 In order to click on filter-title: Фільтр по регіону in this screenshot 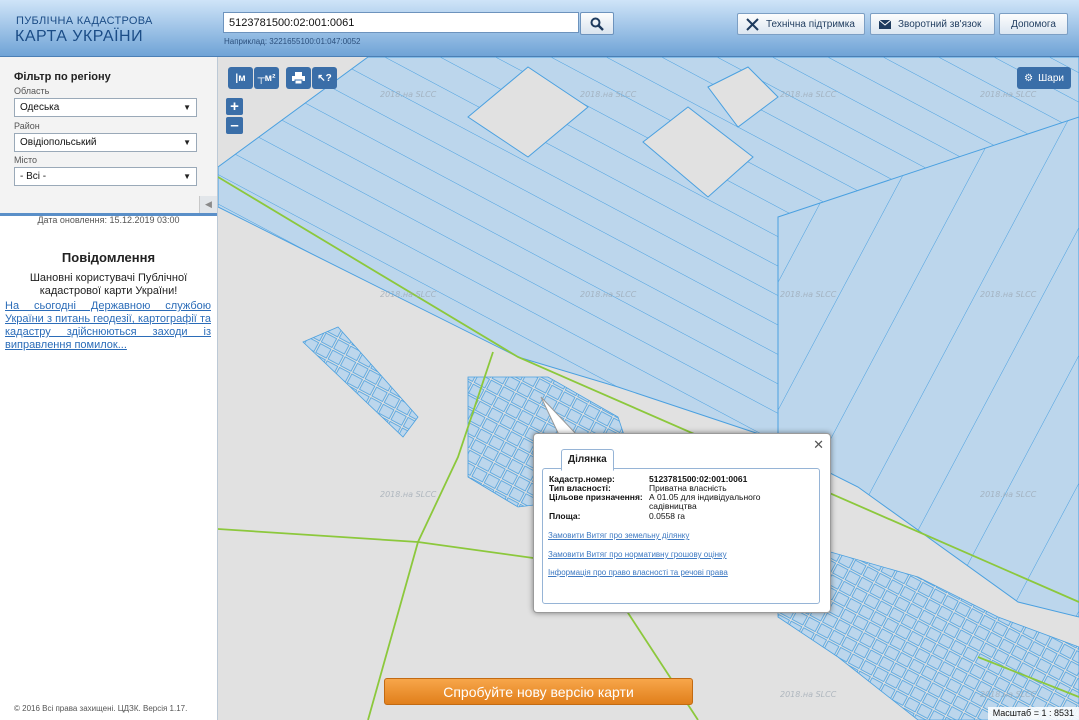, I will do `click(62, 77)`.